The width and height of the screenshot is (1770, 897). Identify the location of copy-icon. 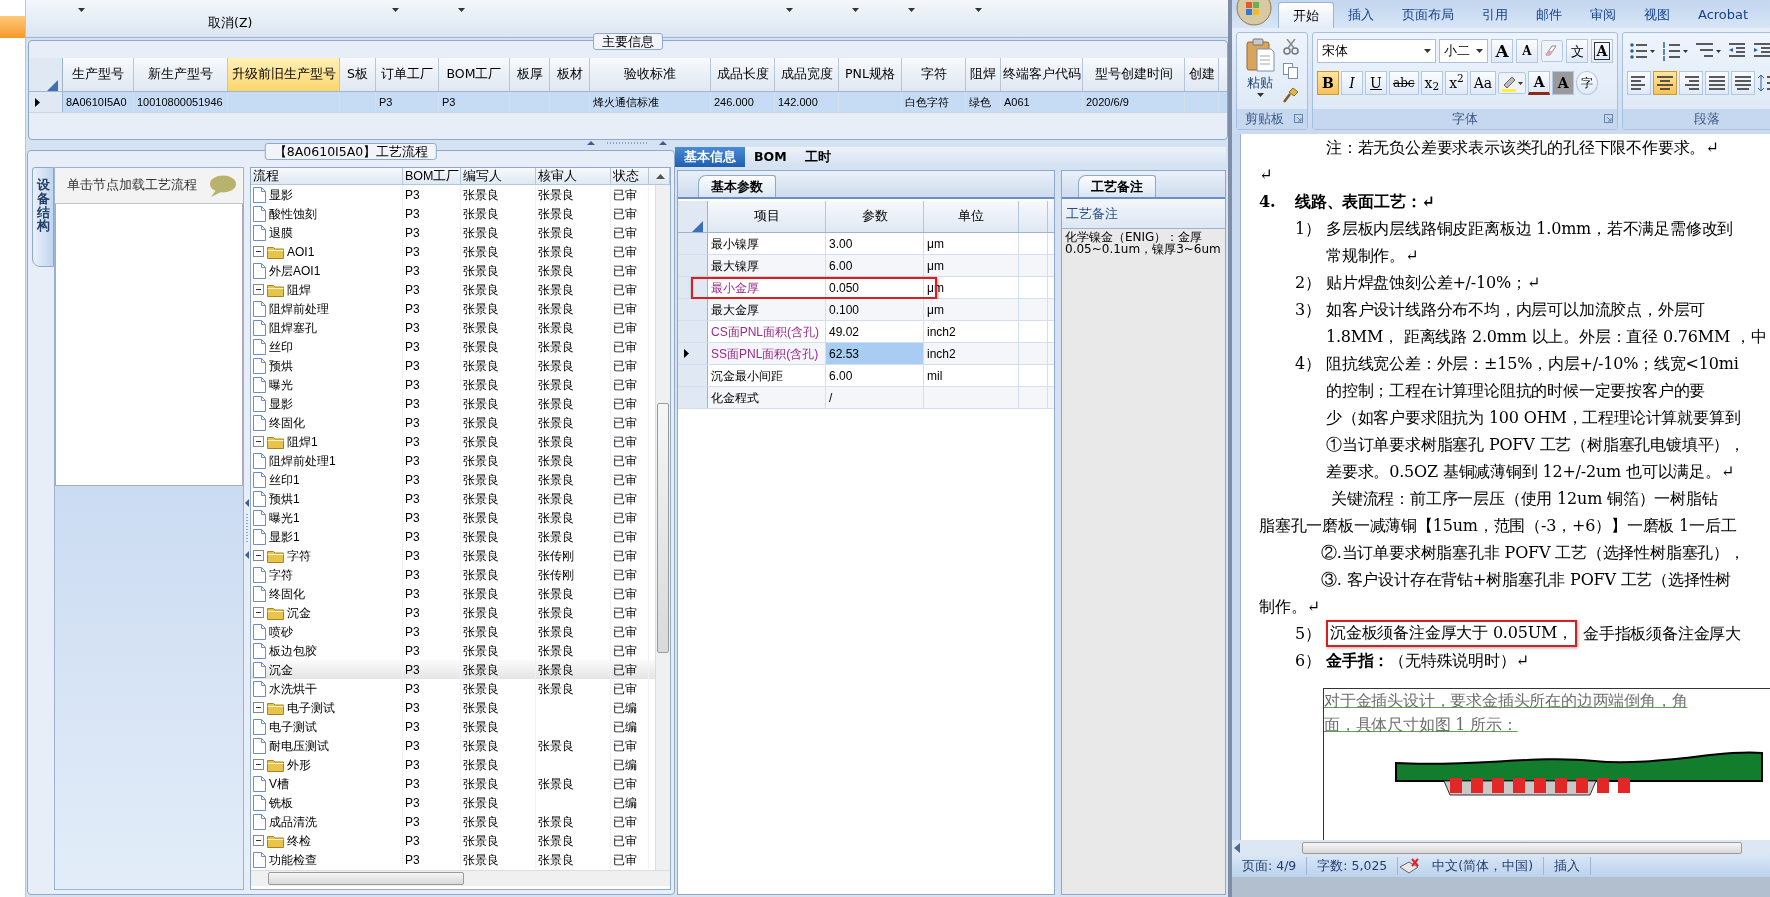
(1291, 71).